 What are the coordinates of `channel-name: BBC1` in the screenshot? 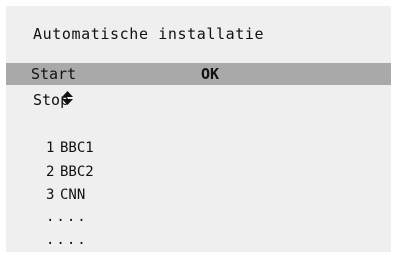 It's located at (77, 148).